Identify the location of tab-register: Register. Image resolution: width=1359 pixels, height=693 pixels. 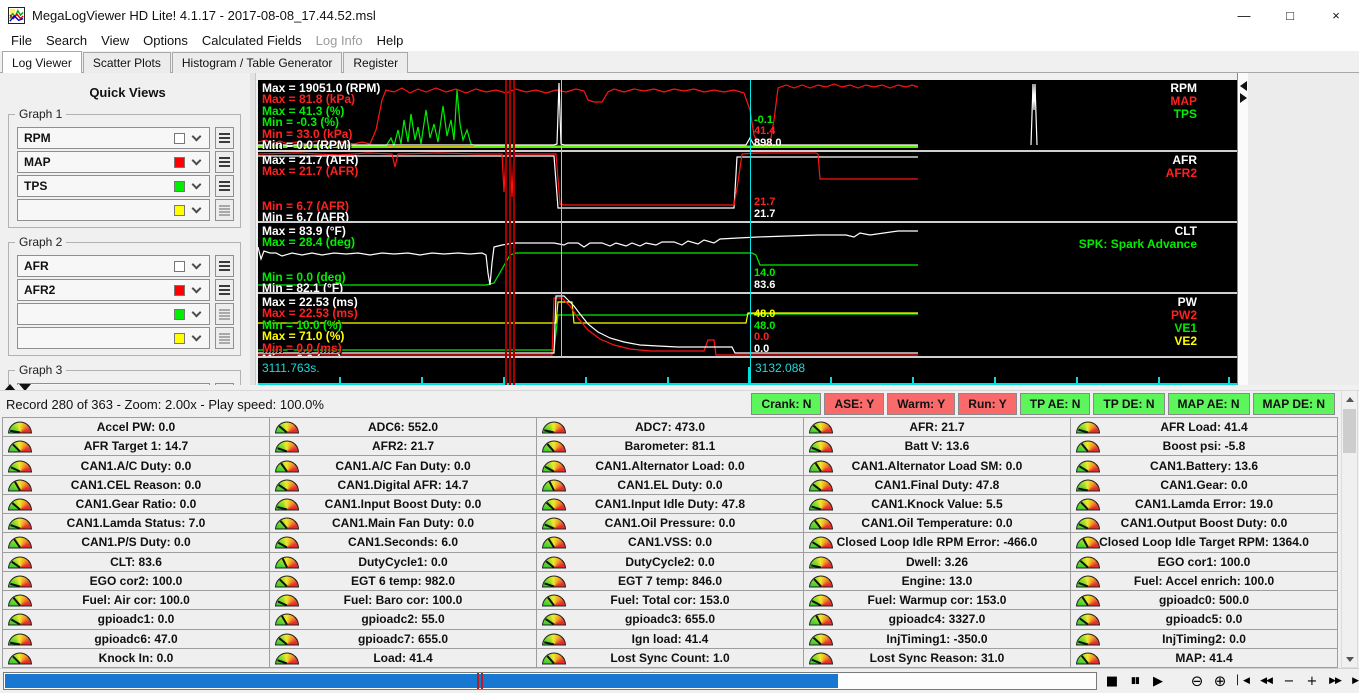
(376, 62).